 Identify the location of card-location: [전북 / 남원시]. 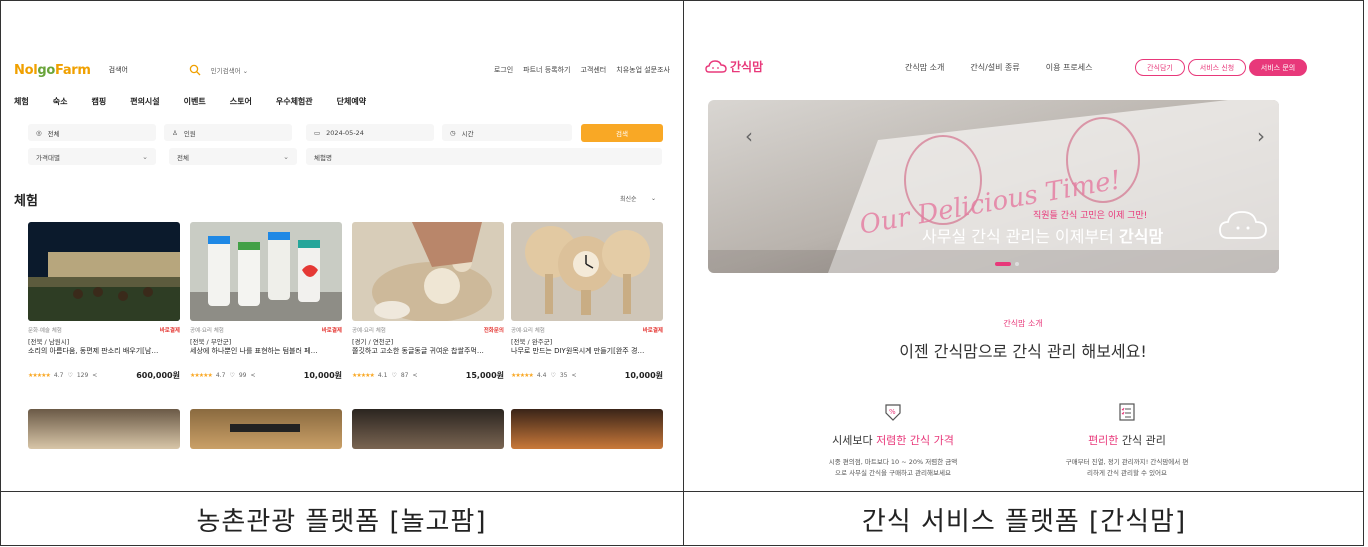
(49, 342).